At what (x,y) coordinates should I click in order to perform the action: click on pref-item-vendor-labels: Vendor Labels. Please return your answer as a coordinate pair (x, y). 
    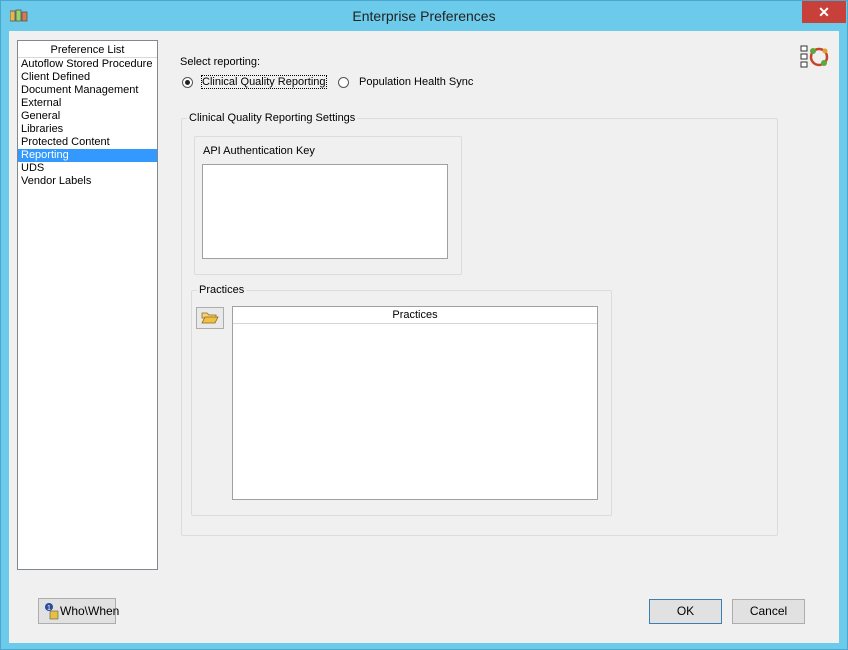
    Looking at the image, I should click on (87, 181).